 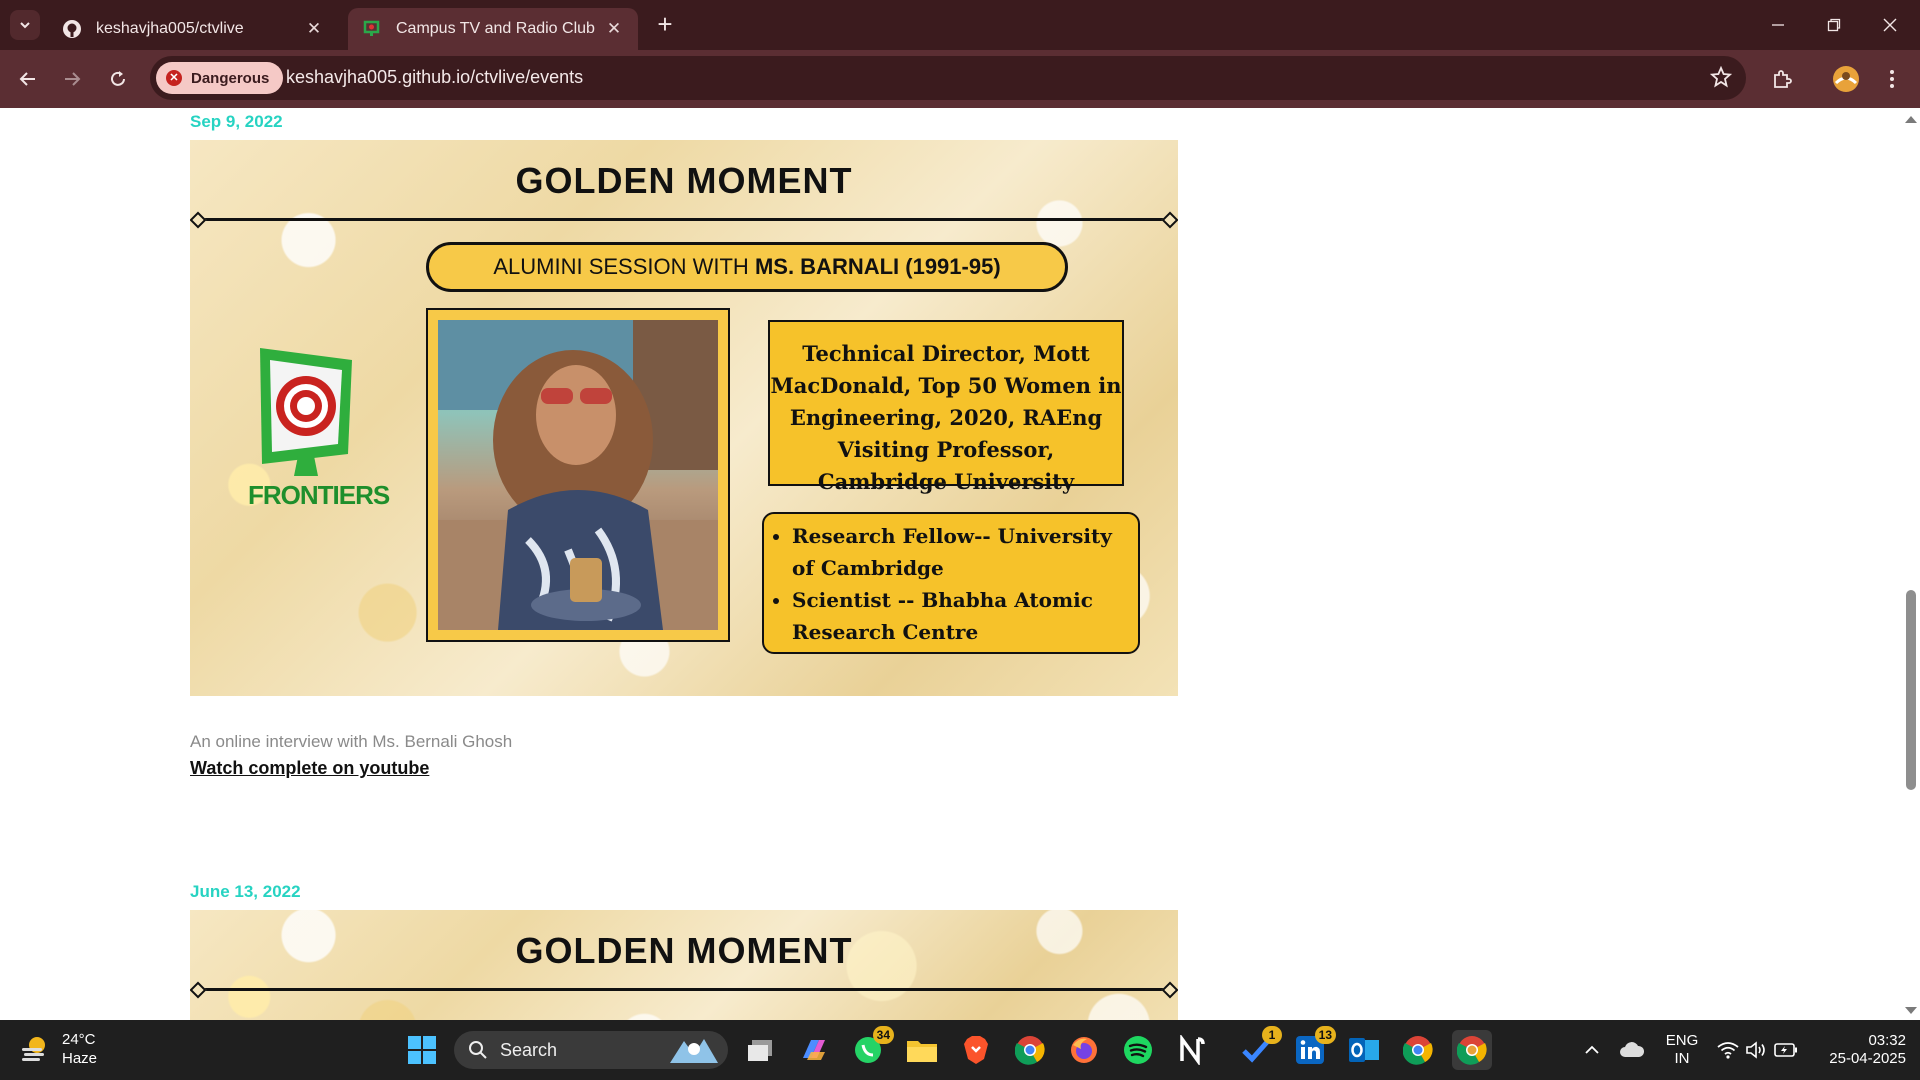 What do you see at coordinates (1911, 690) in the screenshot?
I see `scrollbar-thumb` at bounding box center [1911, 690].